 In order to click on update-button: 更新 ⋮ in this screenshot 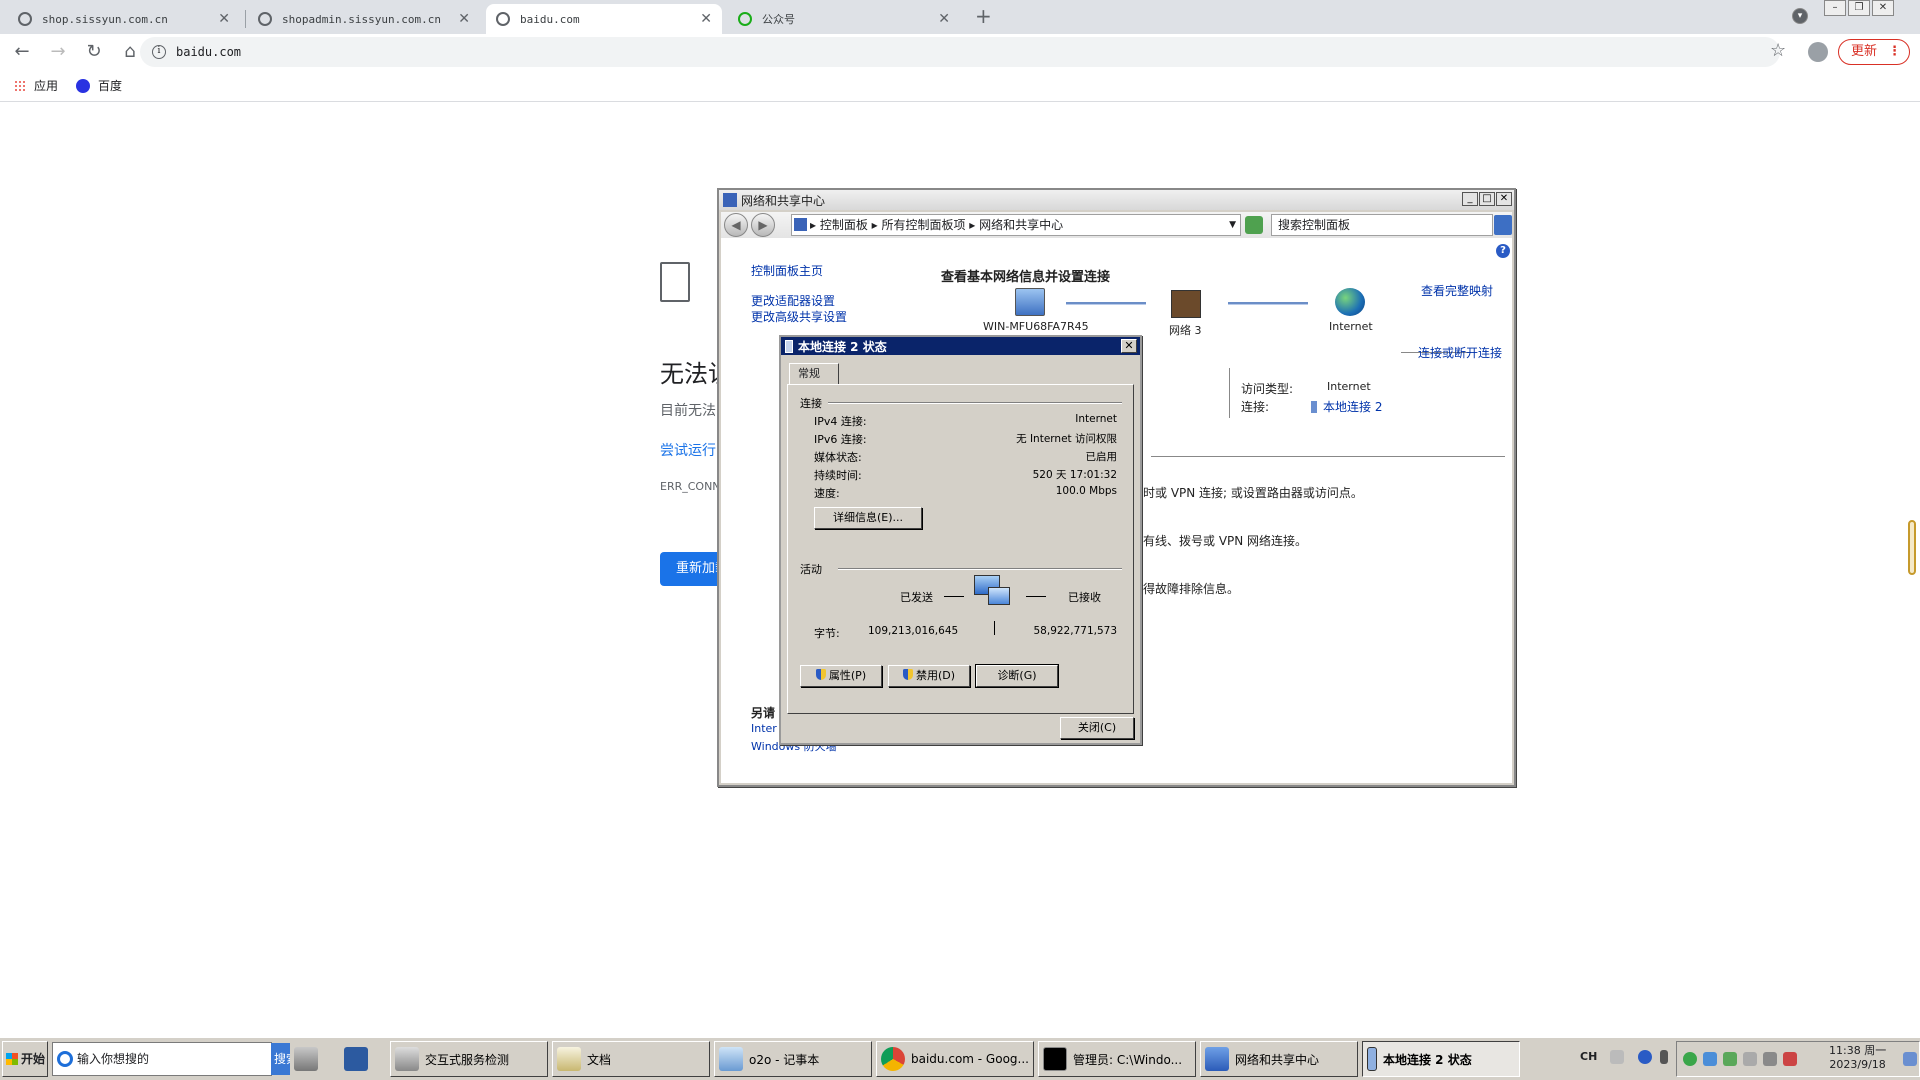, I will do `click(1874, 52)`.